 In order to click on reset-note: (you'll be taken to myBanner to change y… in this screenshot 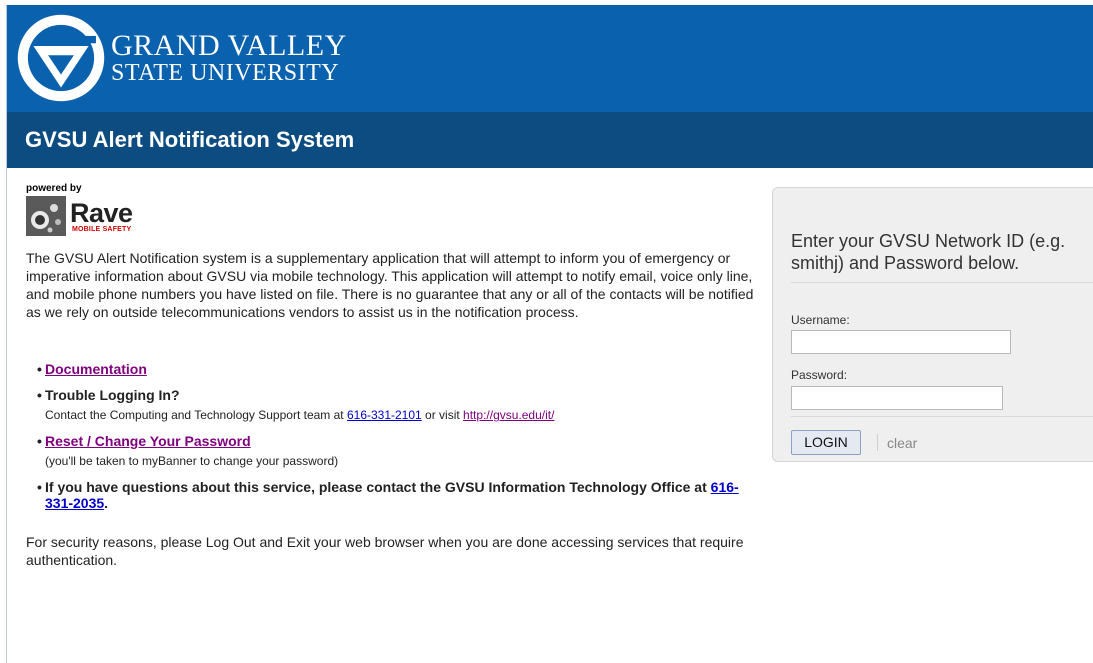, I will do `click(192, 461)`.